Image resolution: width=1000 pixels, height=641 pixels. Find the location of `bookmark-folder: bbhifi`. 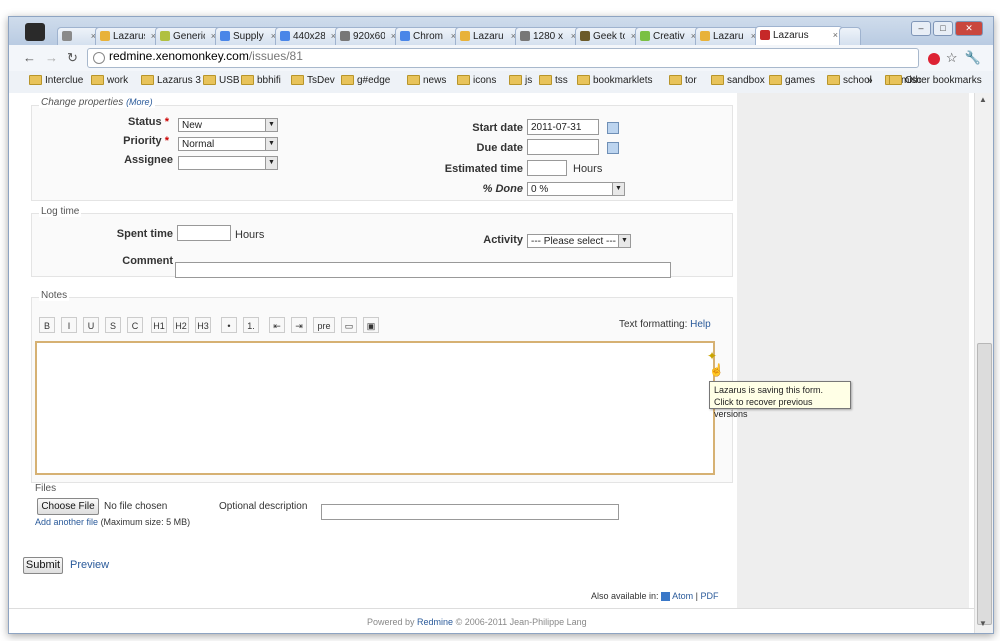

bookmark-folder: bbhifi is located at coordinates (261, 80).